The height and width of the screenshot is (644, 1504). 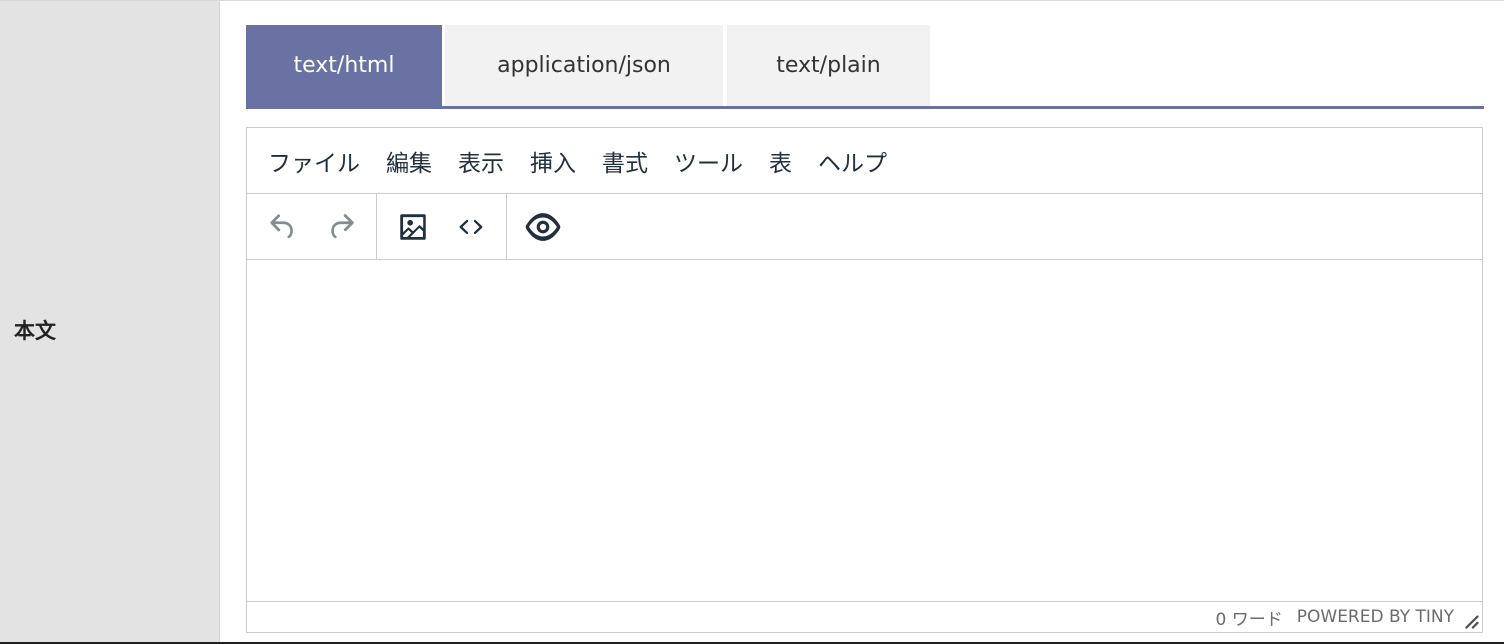 I want to click on content-type-tabs: text/html application/json text/plain, so click(x=865, y=67).